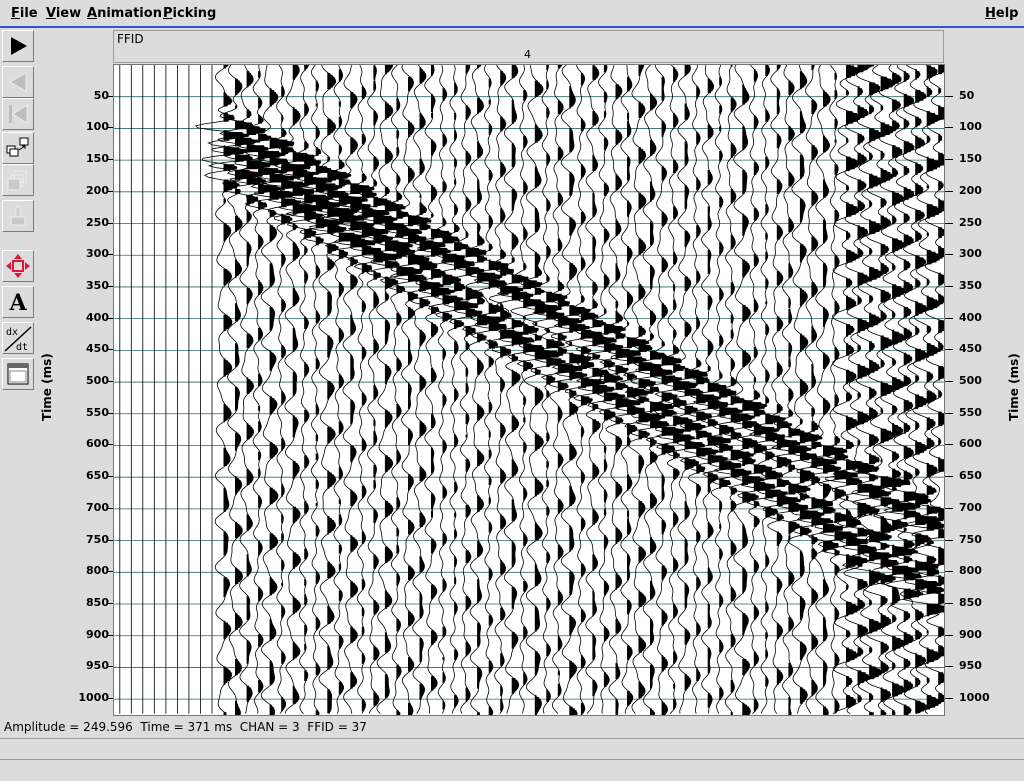  Describe the element at coordinates (528, 46) in the screenshot. I see `ffid-header: FFID 4` at that location.